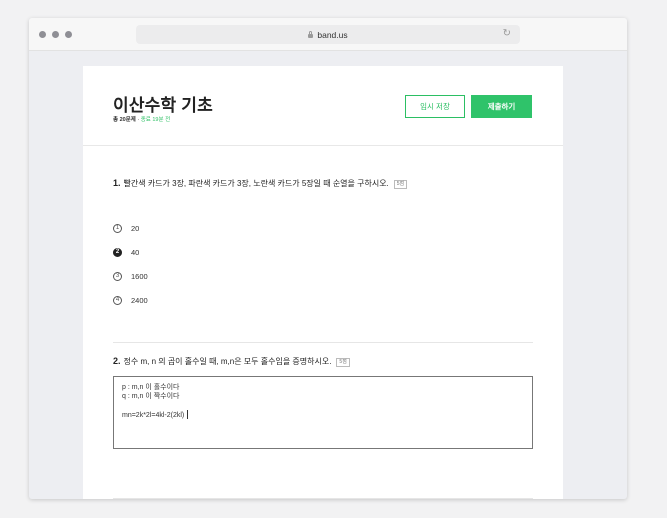 Image resolution: width=667 pixels, height=518 pixels. Describe the element at coordinates (153, 415) in the screenshot. I see `answer-line-4-text: mn=2k*2l=4kl-2(2kl)` at that location.